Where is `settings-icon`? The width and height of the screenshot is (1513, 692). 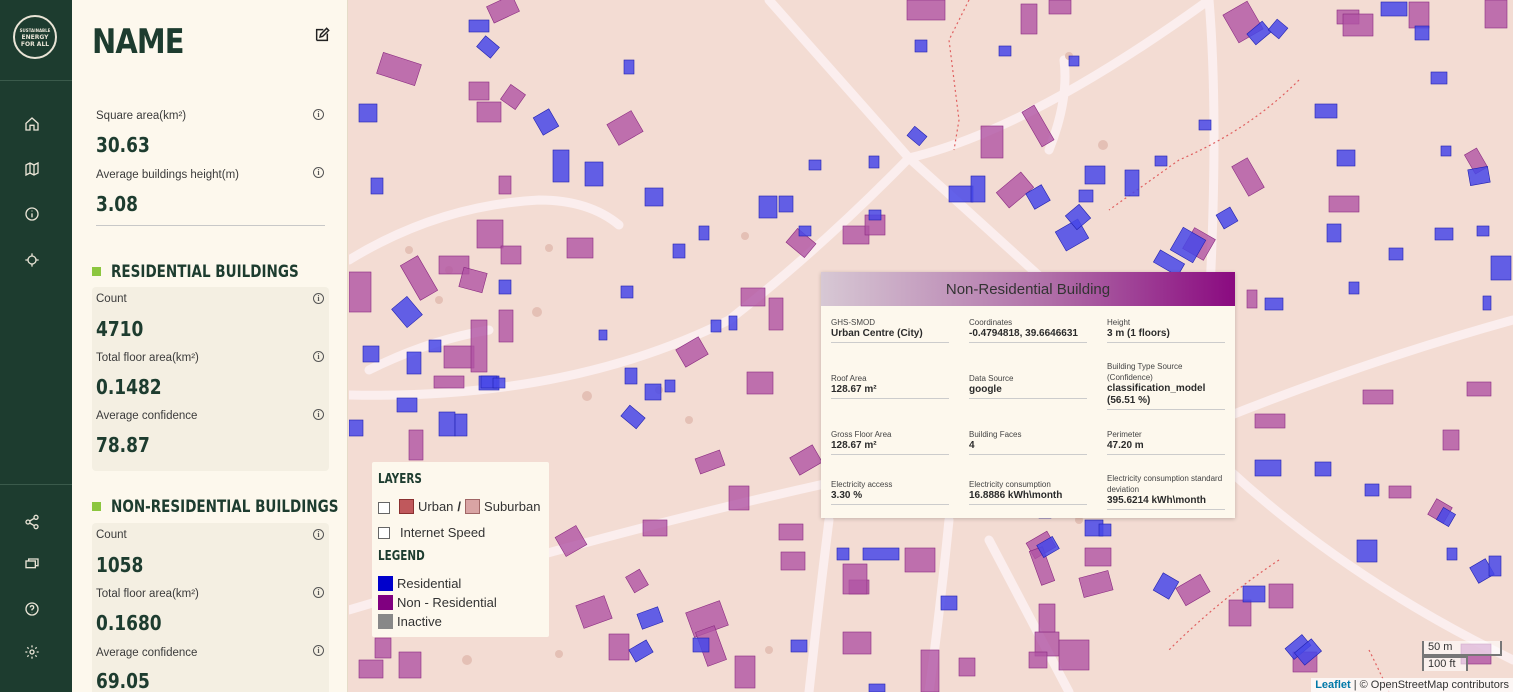
settings-icon is located at coordinates (32, 652).